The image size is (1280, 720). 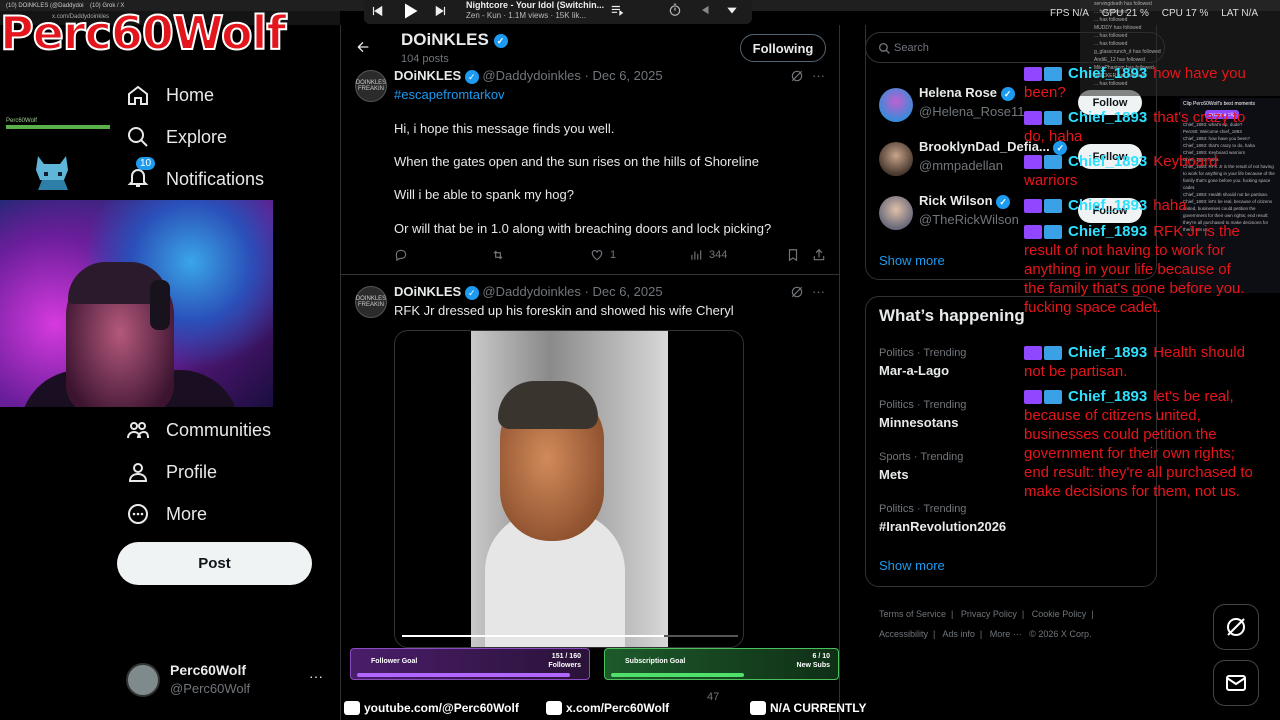 What do you see at coordinates (989, 614) in the screenshot?
I see `footer-link: Privacy Policy` at bounding box center [989, 614].